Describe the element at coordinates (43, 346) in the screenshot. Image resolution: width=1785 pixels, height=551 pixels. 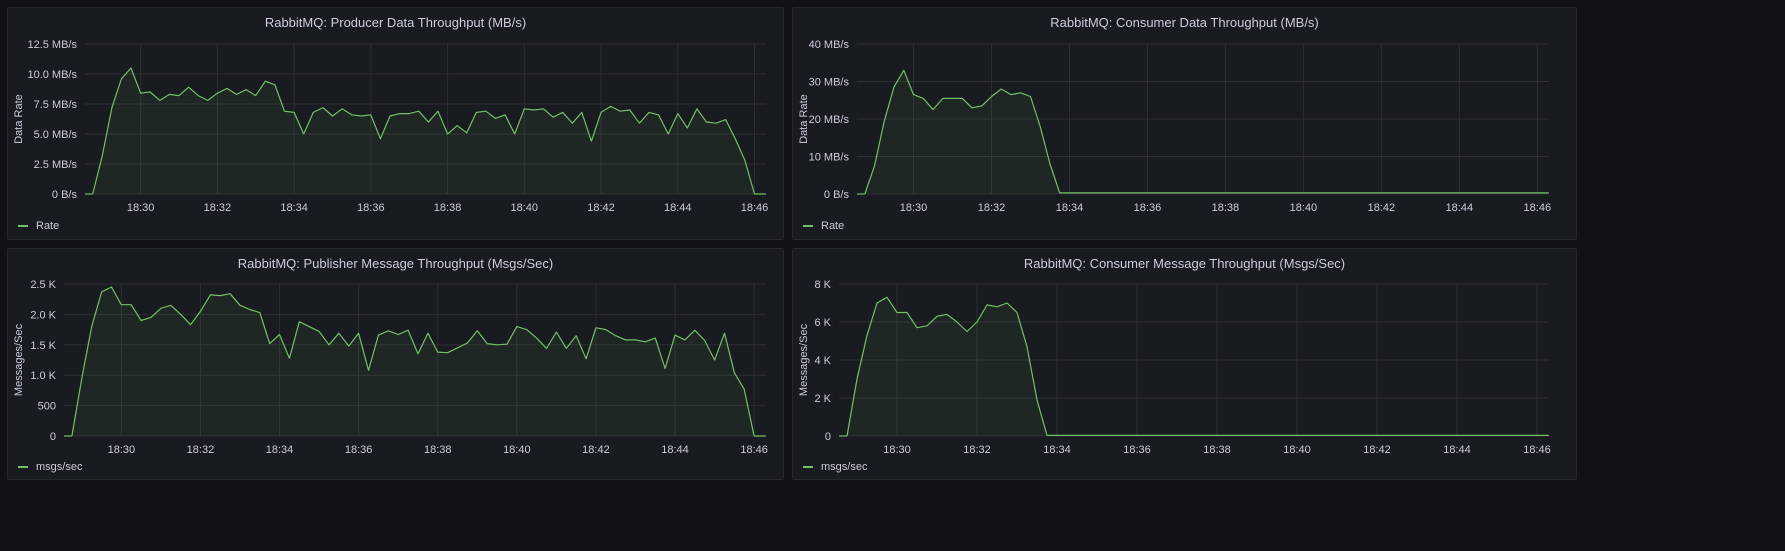
I see `y-tick-label: 1.5 K` at that location.